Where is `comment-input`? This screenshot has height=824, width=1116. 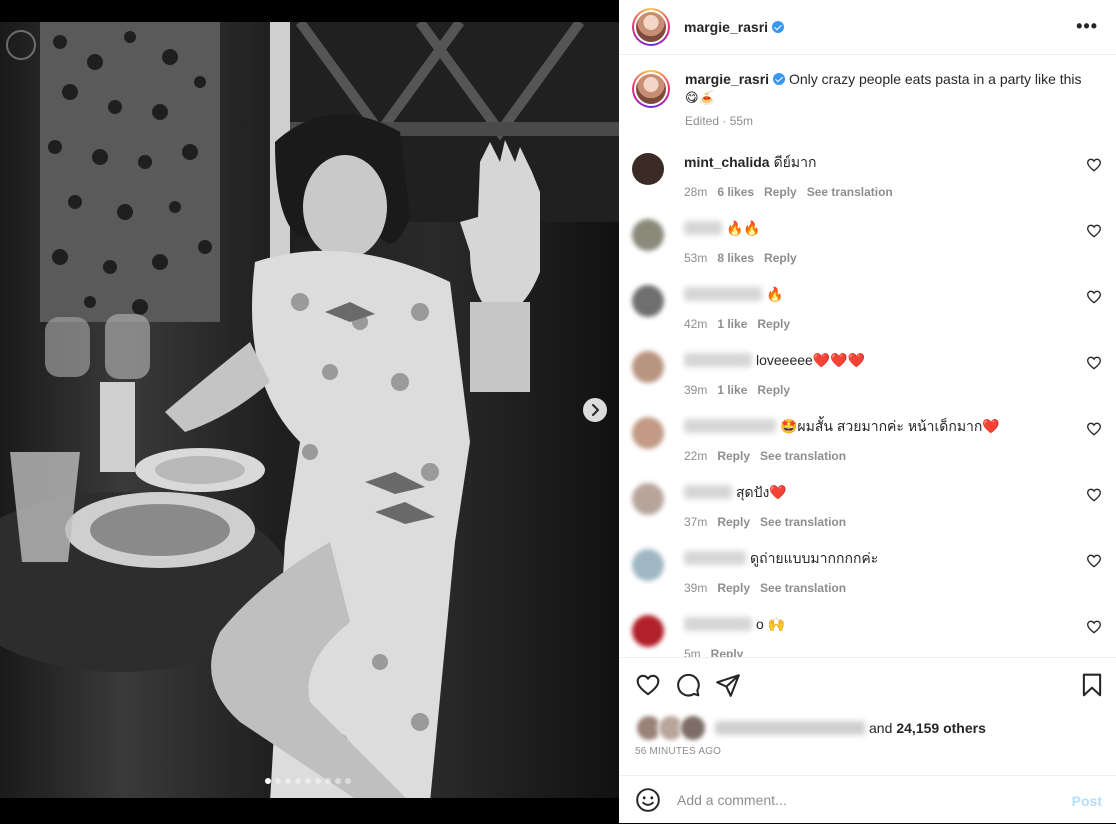
comment-input is located at coordinates (867, 800).